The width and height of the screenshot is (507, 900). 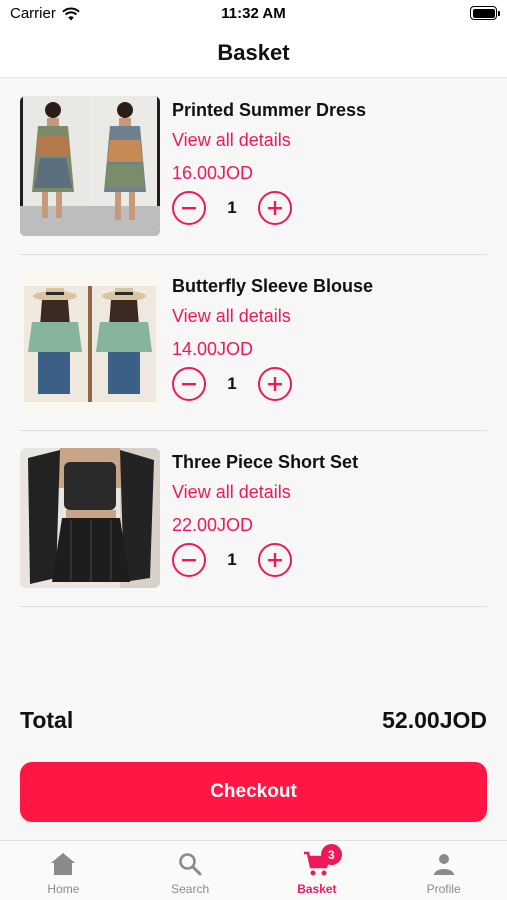 I want to click on item-price: 14.00JOD, so click(x=213, y=349).